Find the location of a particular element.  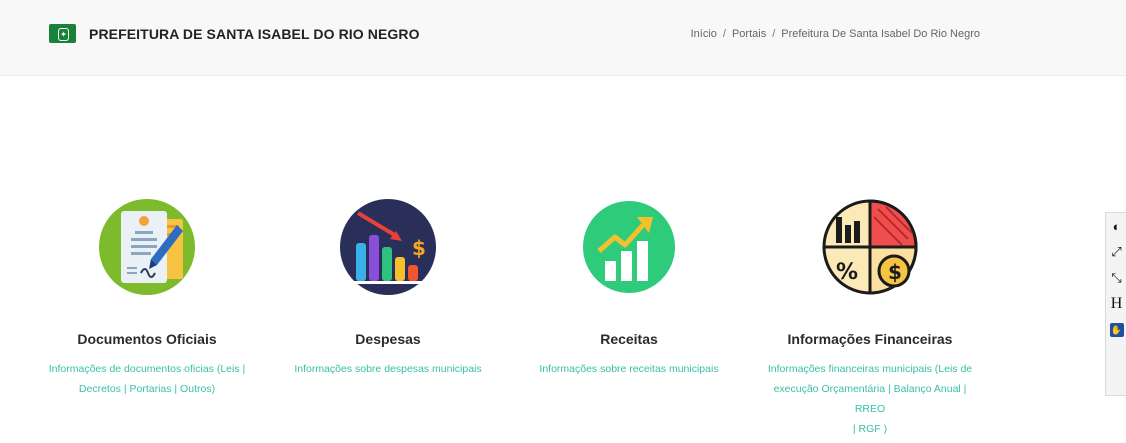

municipality-flag-icon: ✦ is located at coordinates (62, 33).